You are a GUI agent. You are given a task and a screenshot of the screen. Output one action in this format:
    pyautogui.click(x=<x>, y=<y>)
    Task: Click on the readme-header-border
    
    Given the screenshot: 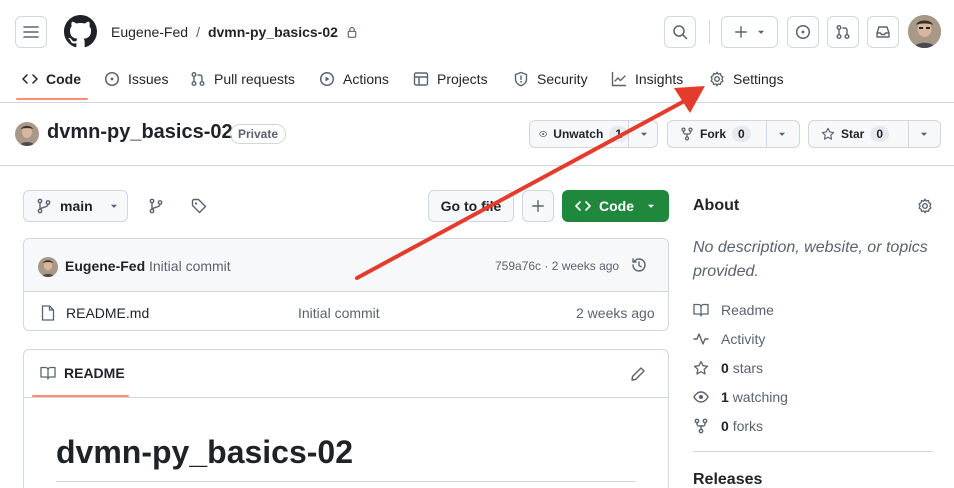 What is the action you would take?
    pyautogui.click(x=346, y=397)
    